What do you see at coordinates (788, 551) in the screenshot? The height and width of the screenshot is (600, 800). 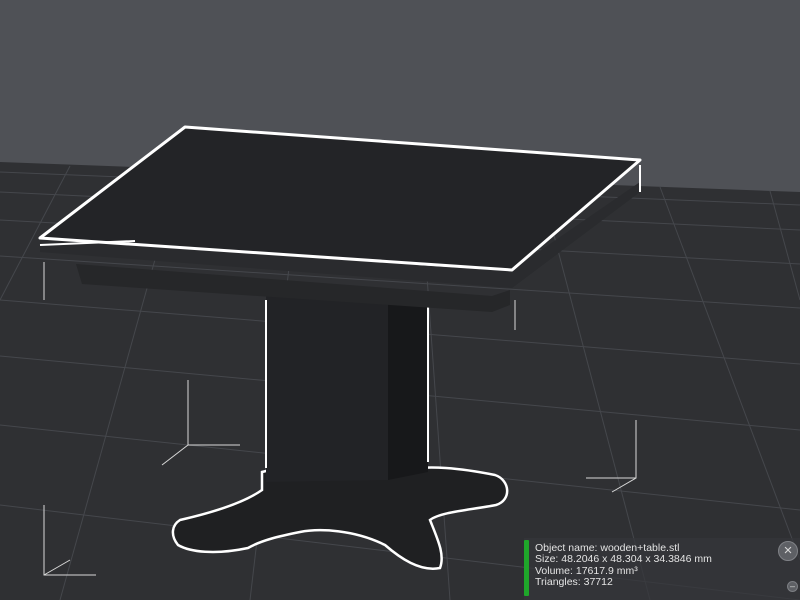 I see `close-icon: ×` at bounding box center [788, 551].